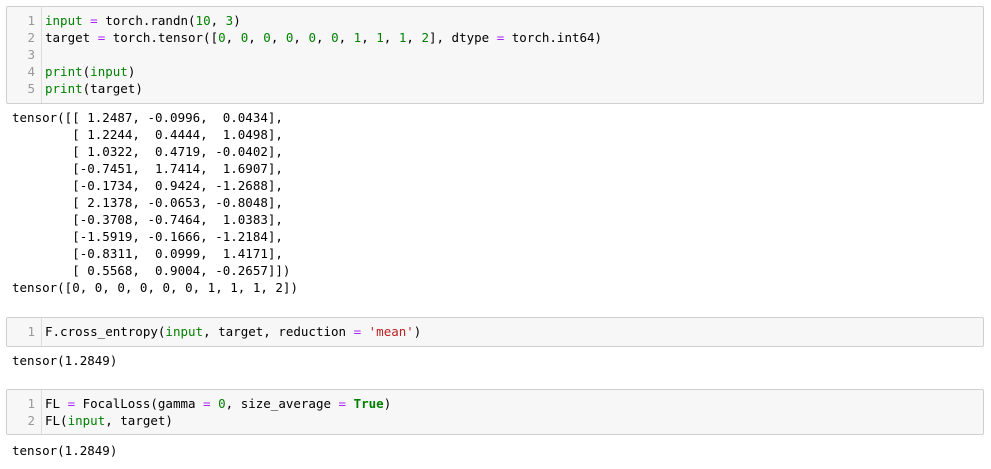 The width and height of the screenshot is (991, 469). I want to click on code-token: torch.tensor([, so click(162, 37).